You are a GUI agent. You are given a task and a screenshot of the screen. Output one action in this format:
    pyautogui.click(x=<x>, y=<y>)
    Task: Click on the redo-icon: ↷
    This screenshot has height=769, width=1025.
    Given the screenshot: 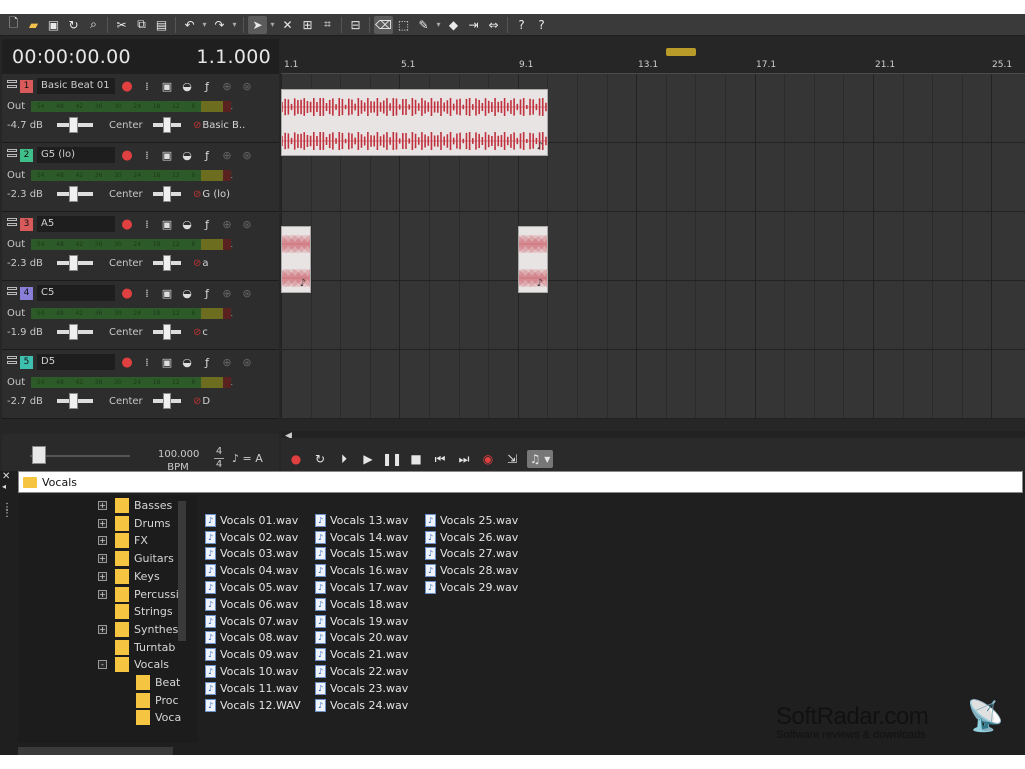 What is the action you would take?
    pyautogui.click(x=219, y=25)
    